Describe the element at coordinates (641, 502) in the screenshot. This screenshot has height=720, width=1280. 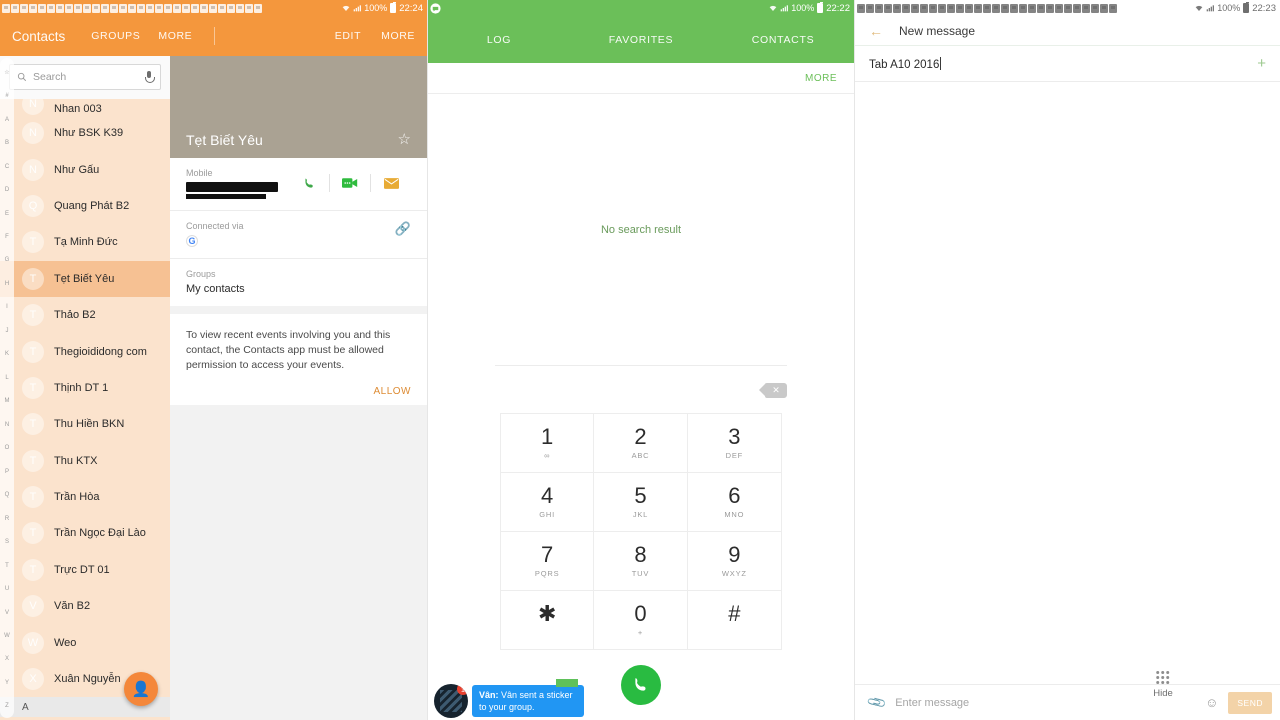
I see `key-5: 5 JKL` at that location.